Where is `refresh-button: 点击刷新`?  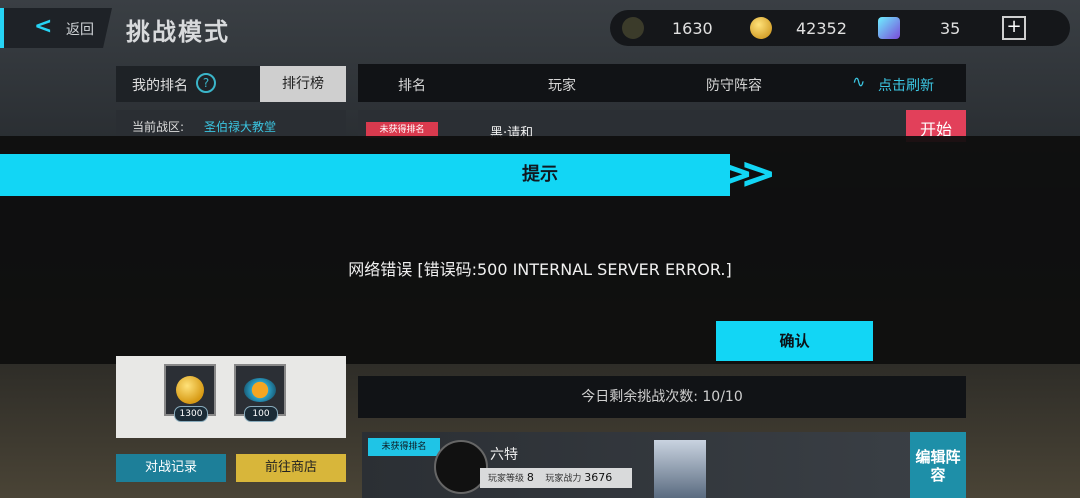
refresh-button: 点击刷新 is located at coordinates (906, 85).